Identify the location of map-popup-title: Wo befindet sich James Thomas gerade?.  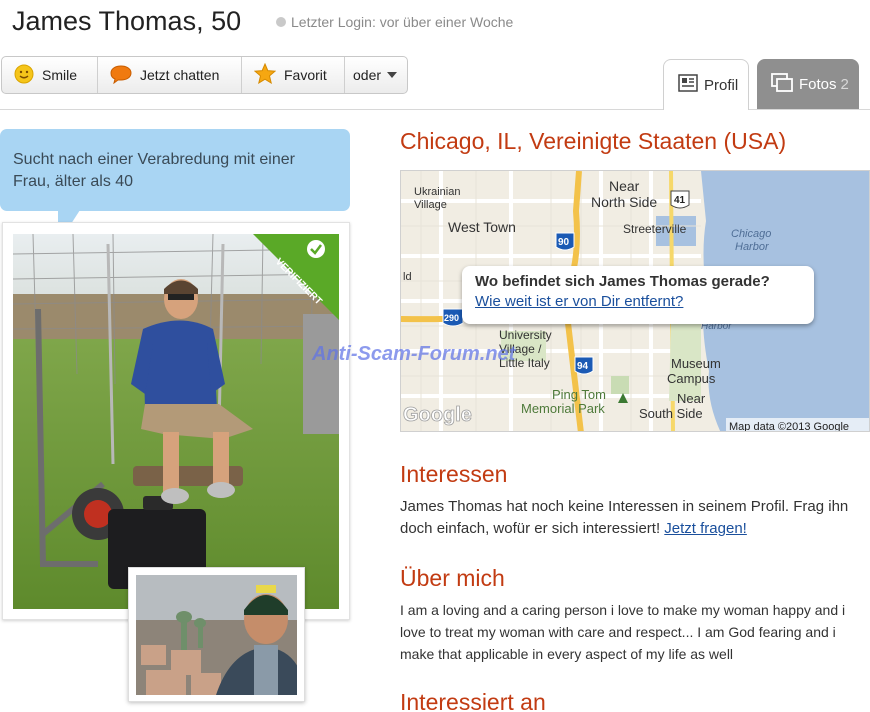
(622, 281).